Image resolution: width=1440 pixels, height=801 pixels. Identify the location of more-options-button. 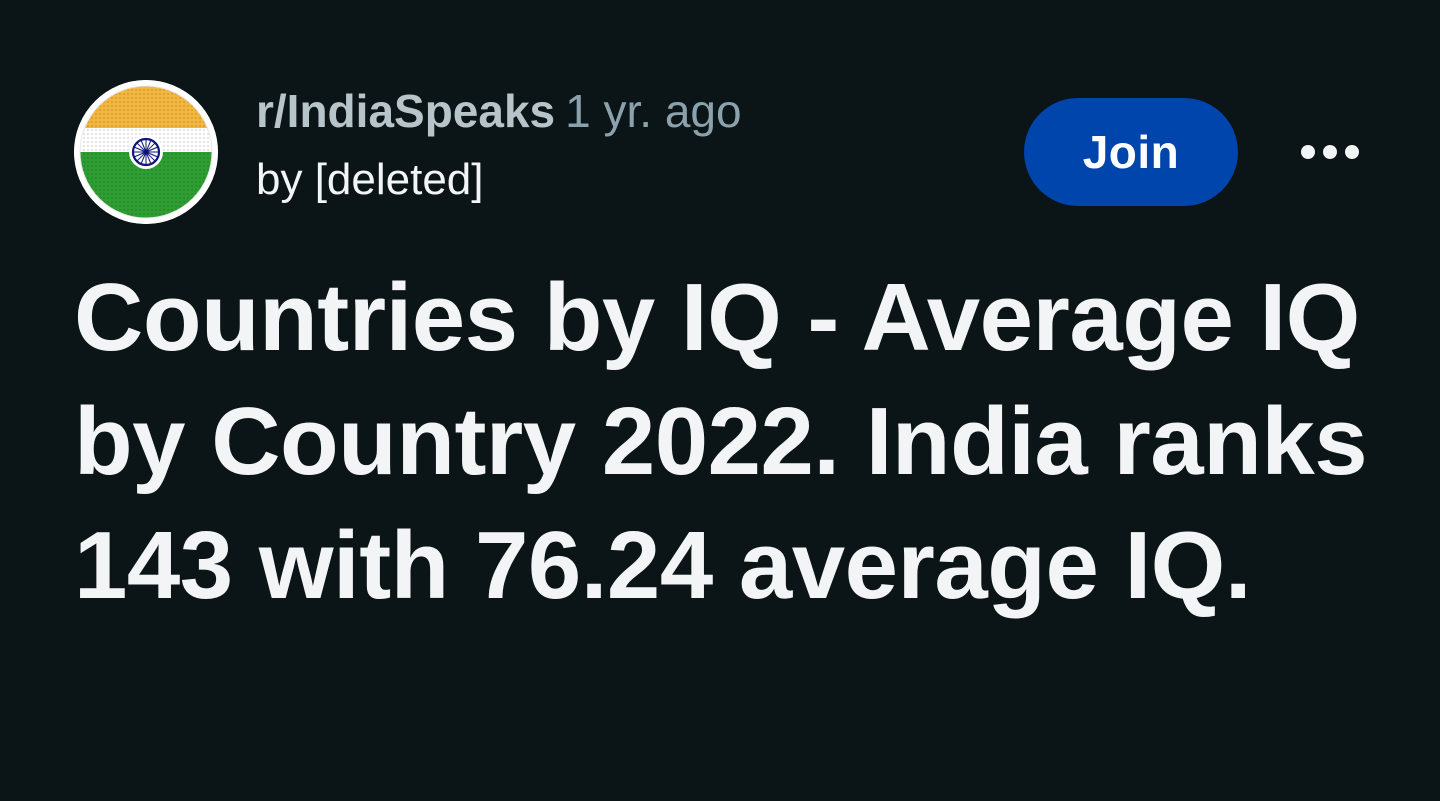
(1330, 152).